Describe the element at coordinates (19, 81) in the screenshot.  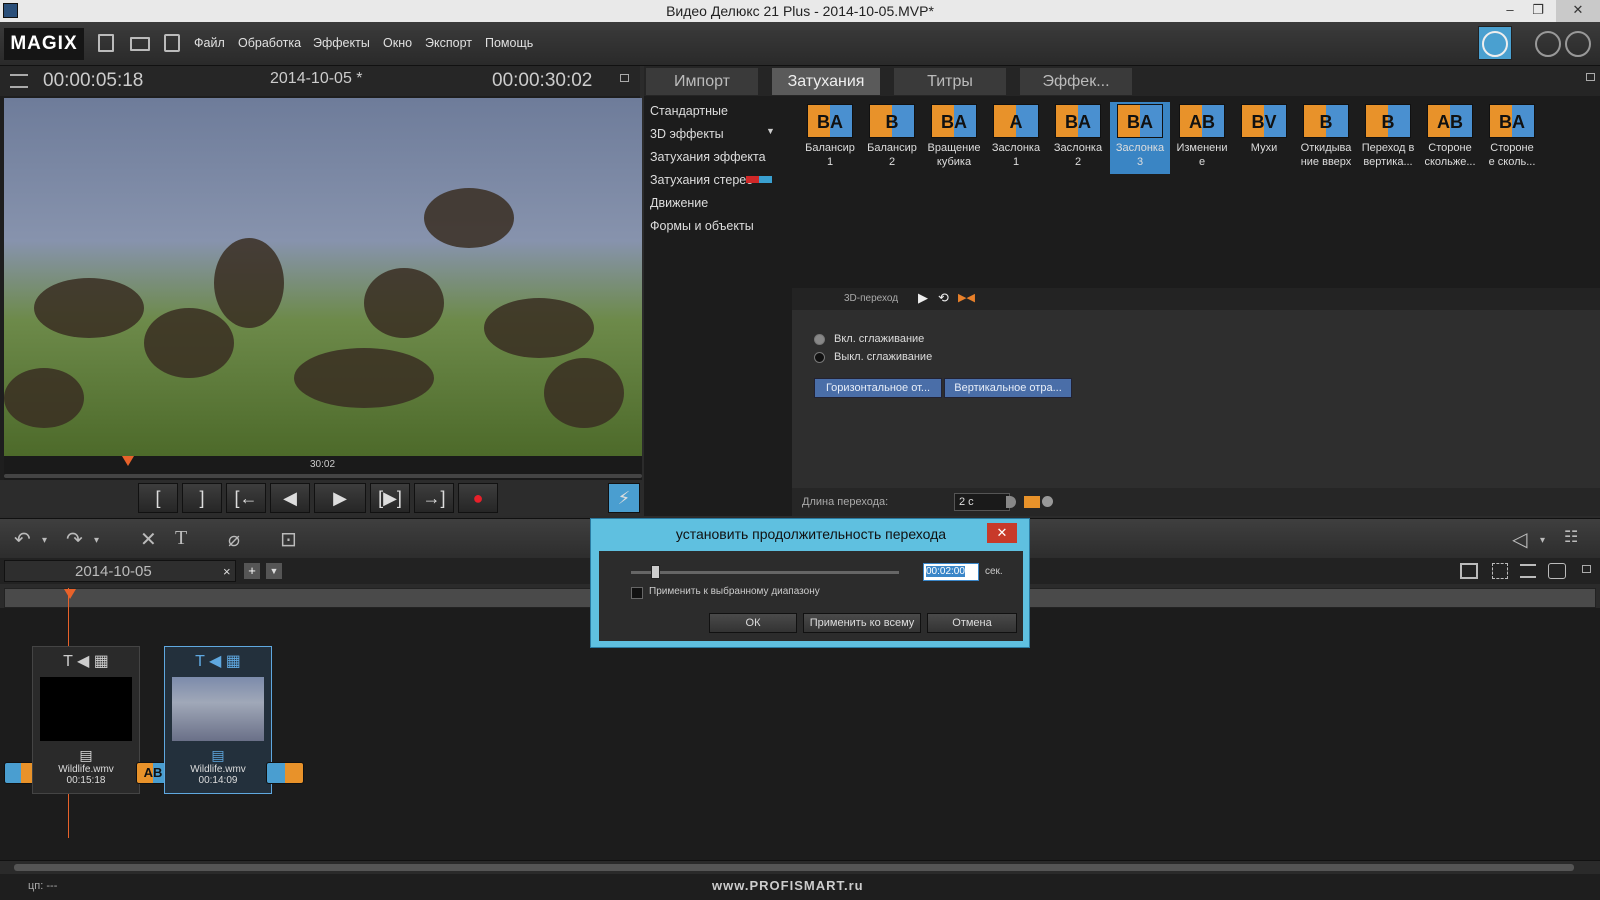
I see `menu-icon` at that location.